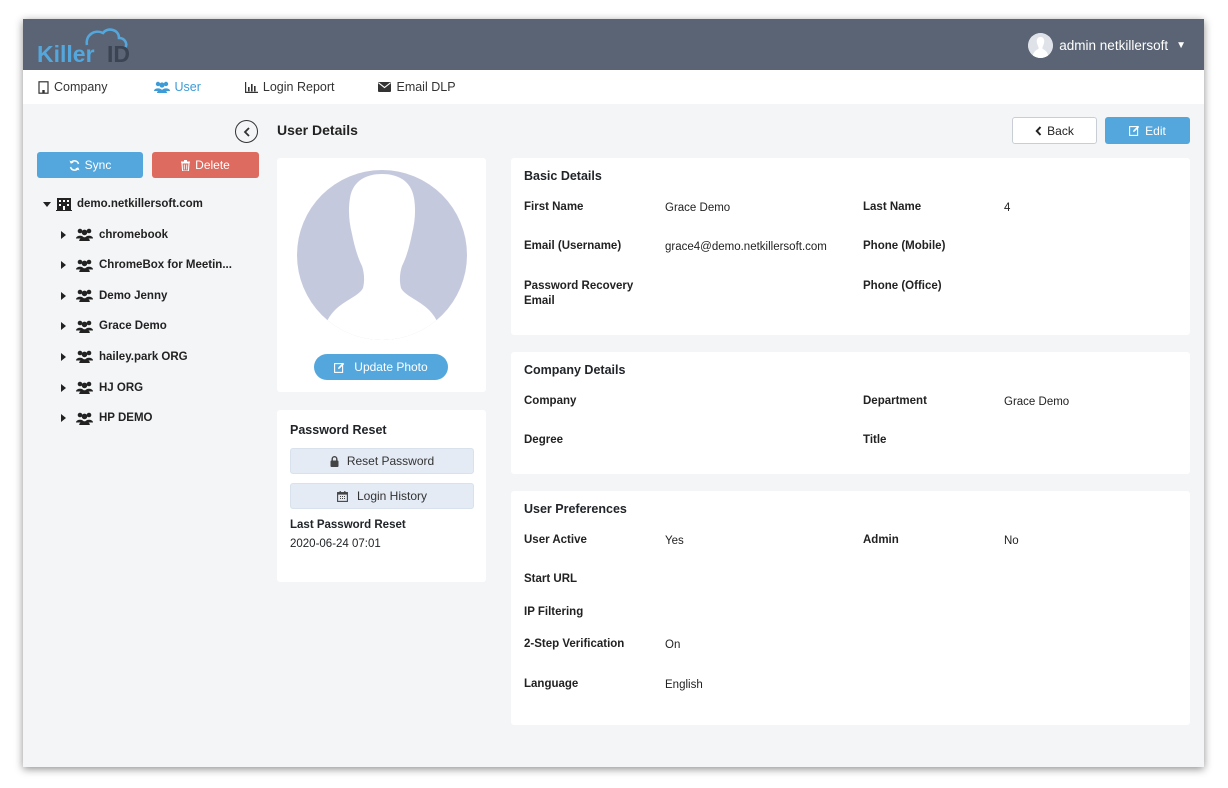 Image resolution: width=1228 pixels, height=788 pixels. I want to click on nav-email-dlp-label: Email DLP, so click(426, 87).